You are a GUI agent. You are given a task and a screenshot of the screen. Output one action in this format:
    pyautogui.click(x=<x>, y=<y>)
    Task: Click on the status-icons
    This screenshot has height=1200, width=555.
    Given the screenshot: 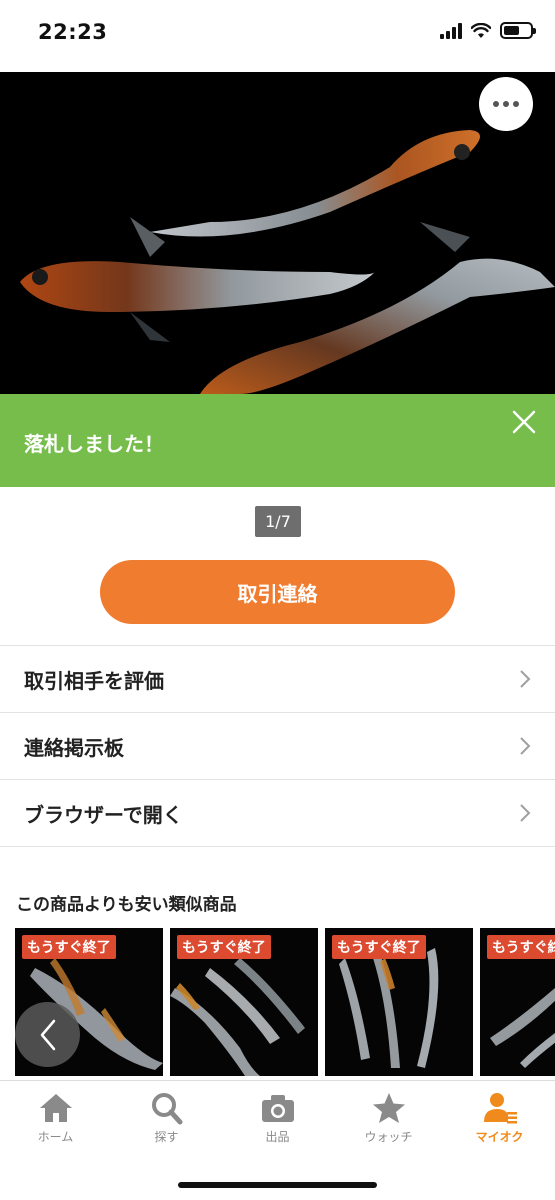 What is the action you would take?
    pyautogui.click(x=488, y=30)
    